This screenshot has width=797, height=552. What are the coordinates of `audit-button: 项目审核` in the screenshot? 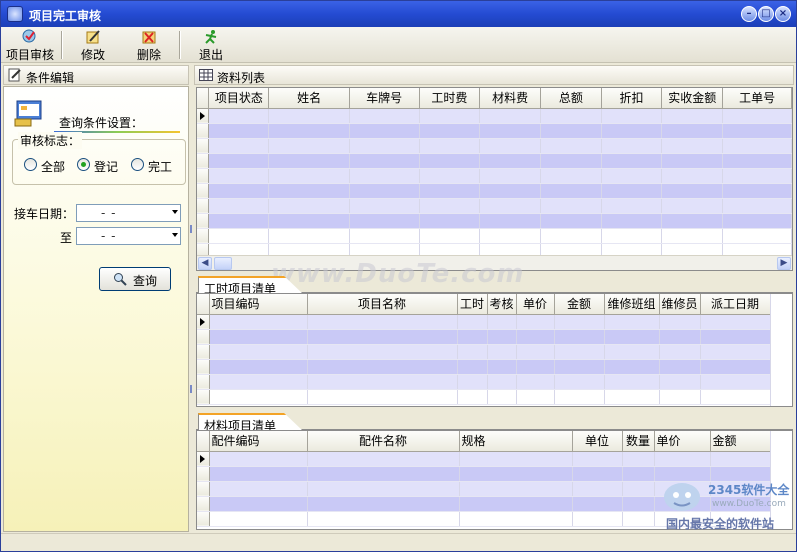 It's located at (30, 45).